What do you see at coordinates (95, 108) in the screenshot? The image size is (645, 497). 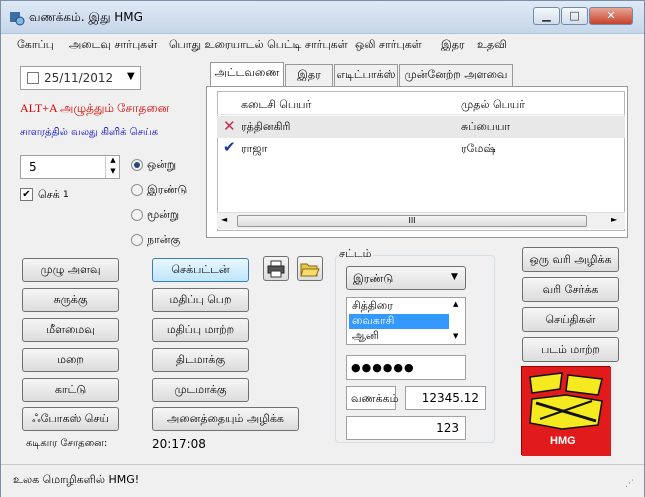 I see `alt-a-label: ALT+A அழுத்தும் சோதனை` at bounding box center [95, 108].